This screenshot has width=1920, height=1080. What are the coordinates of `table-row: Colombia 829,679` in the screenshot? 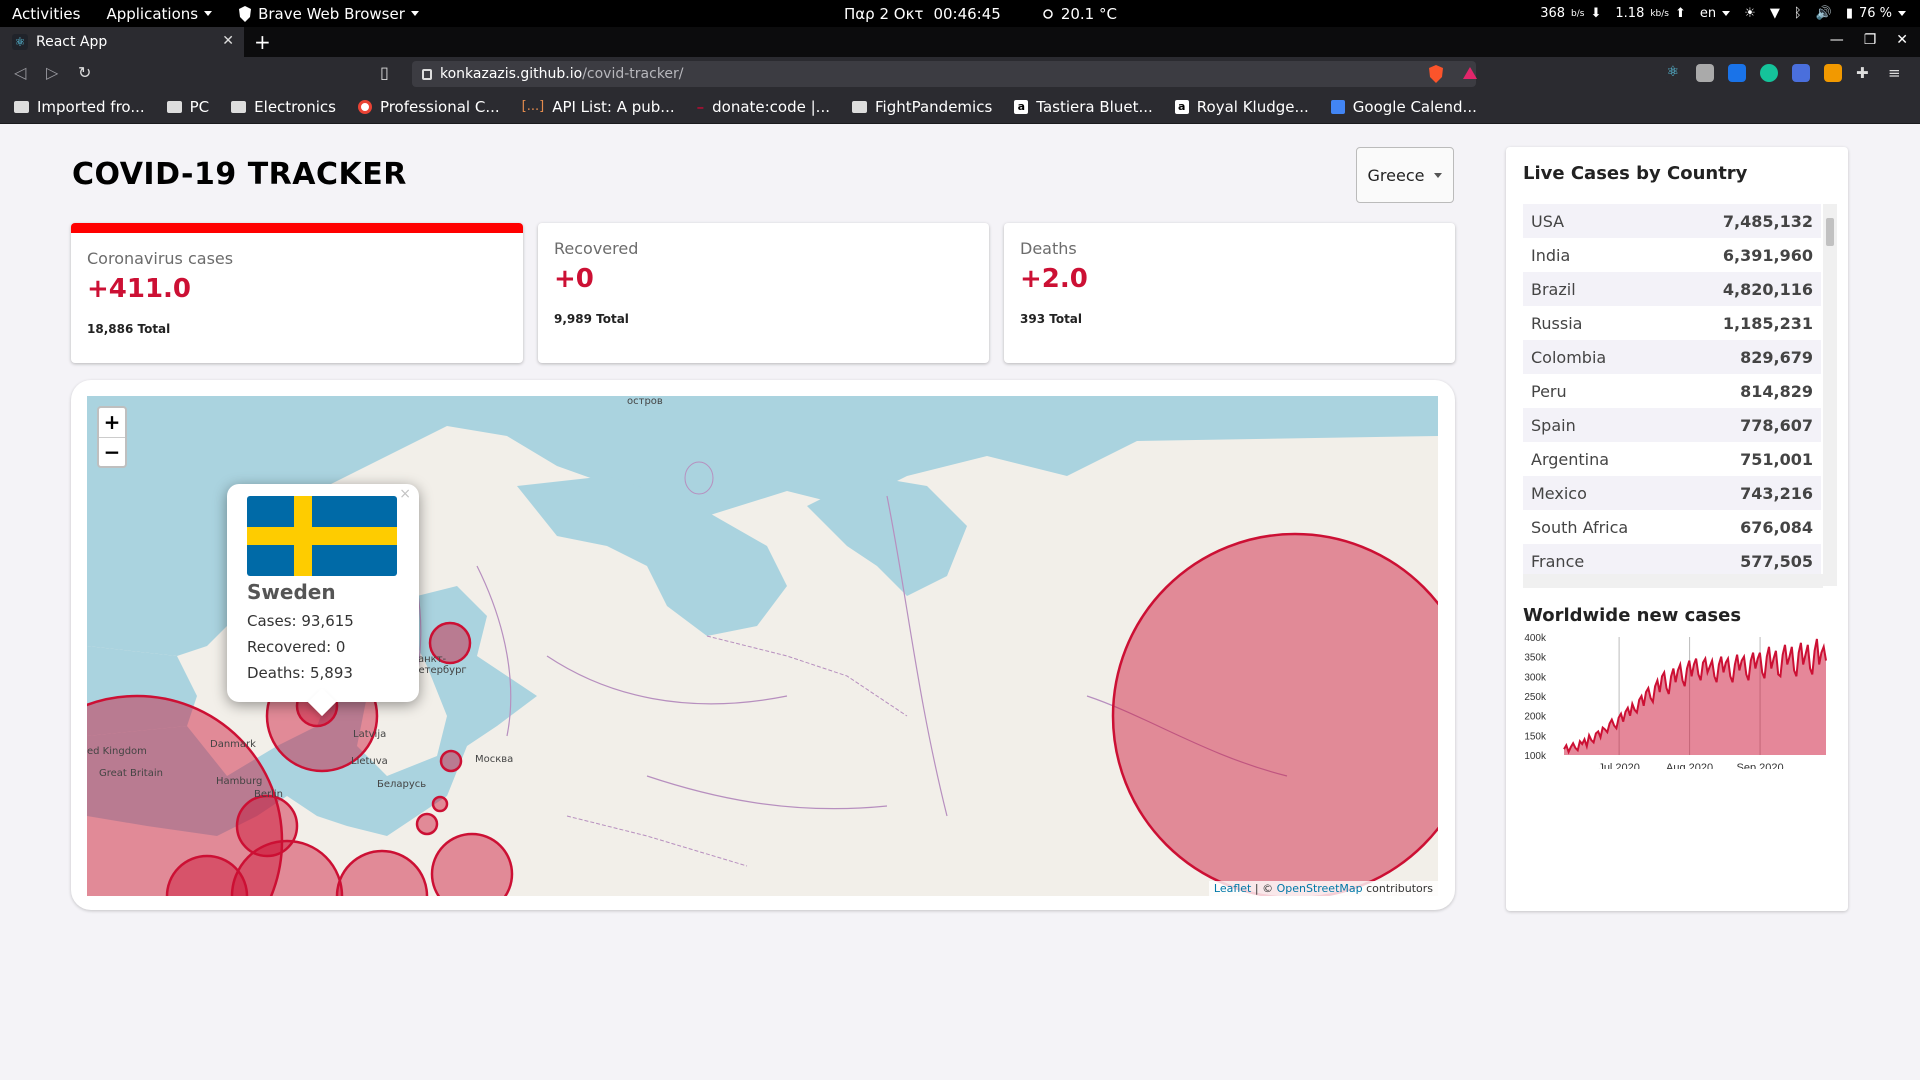 It's located at (1672, 357).